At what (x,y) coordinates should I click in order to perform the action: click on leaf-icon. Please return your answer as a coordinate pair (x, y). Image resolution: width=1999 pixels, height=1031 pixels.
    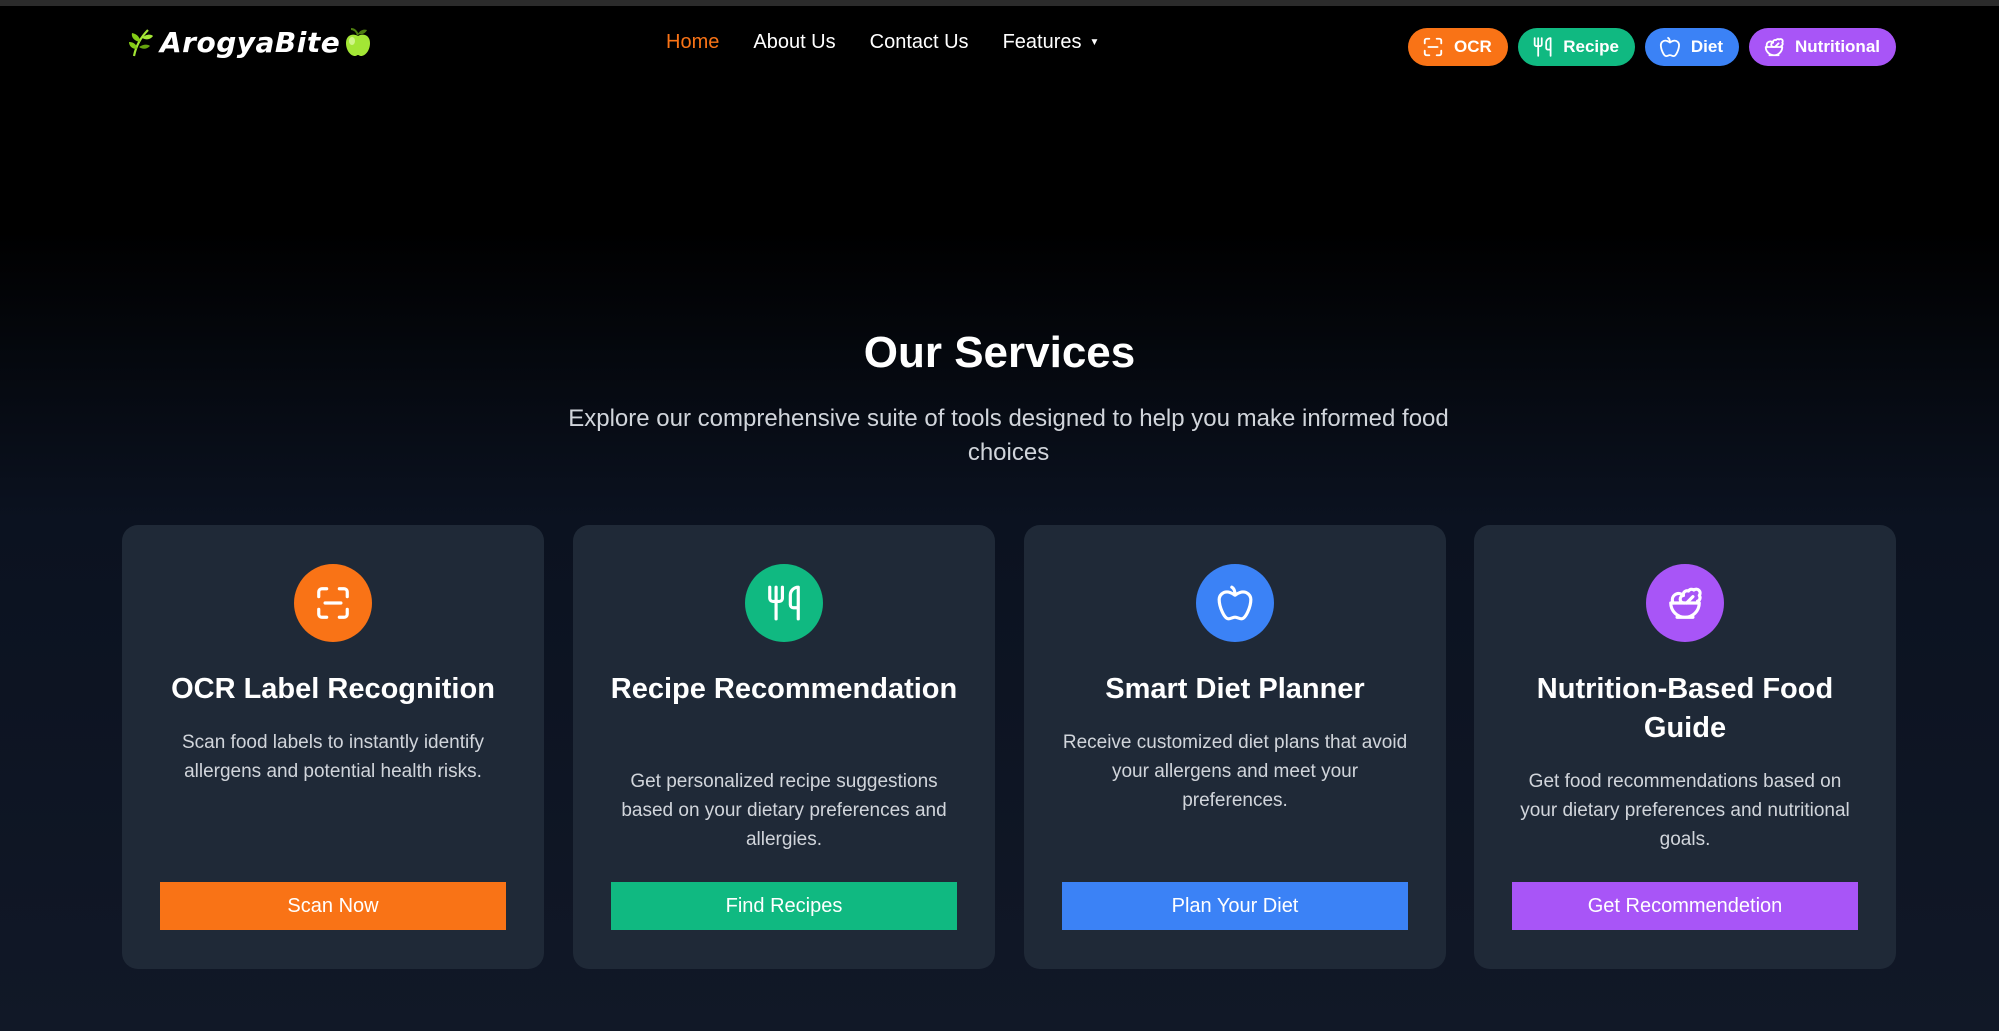
    Looking at the image, I should click on (141, 43).